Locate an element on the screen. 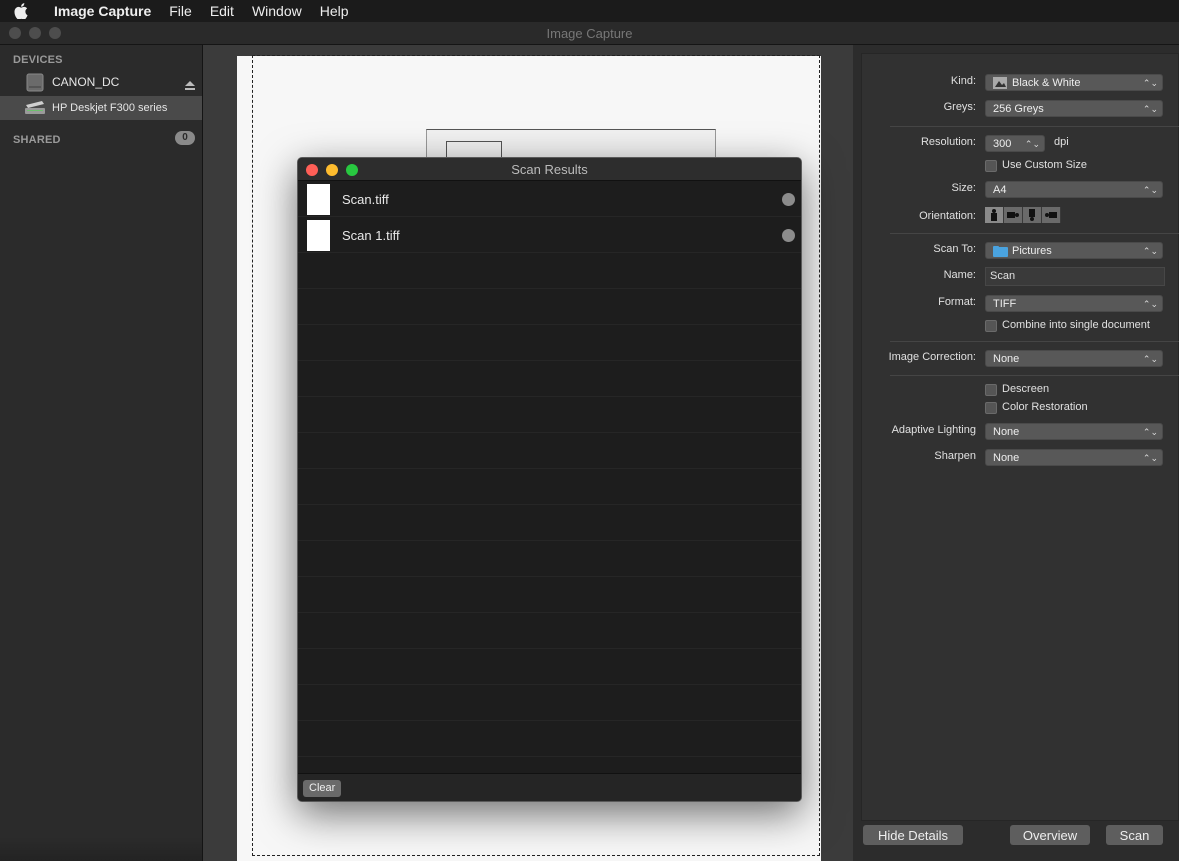  file-name: Scan.tiff is located at coordinates (365, 199).